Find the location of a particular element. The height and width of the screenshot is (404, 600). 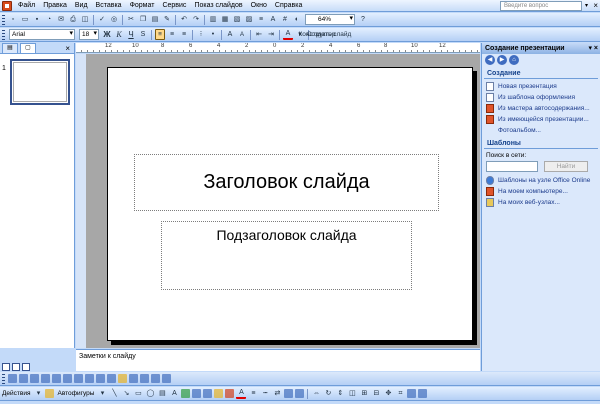

insert-picture-icon: ▨ is located at coordinates (249, 20).